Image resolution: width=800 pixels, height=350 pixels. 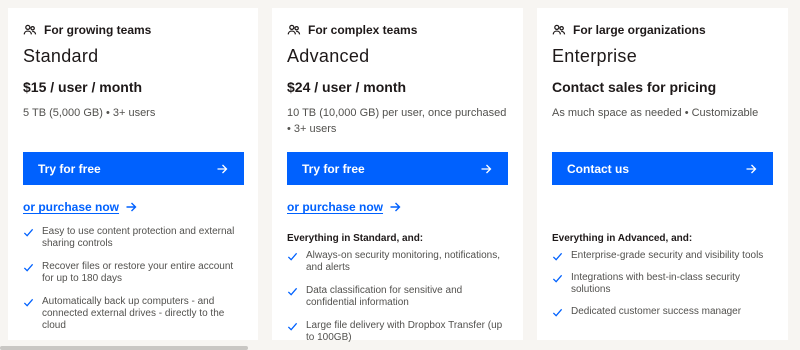 What do you see at coordinates (83, 87) in the screenshot?
I see `plan-price: $15 / user / month` at bounding box center [83, 87].